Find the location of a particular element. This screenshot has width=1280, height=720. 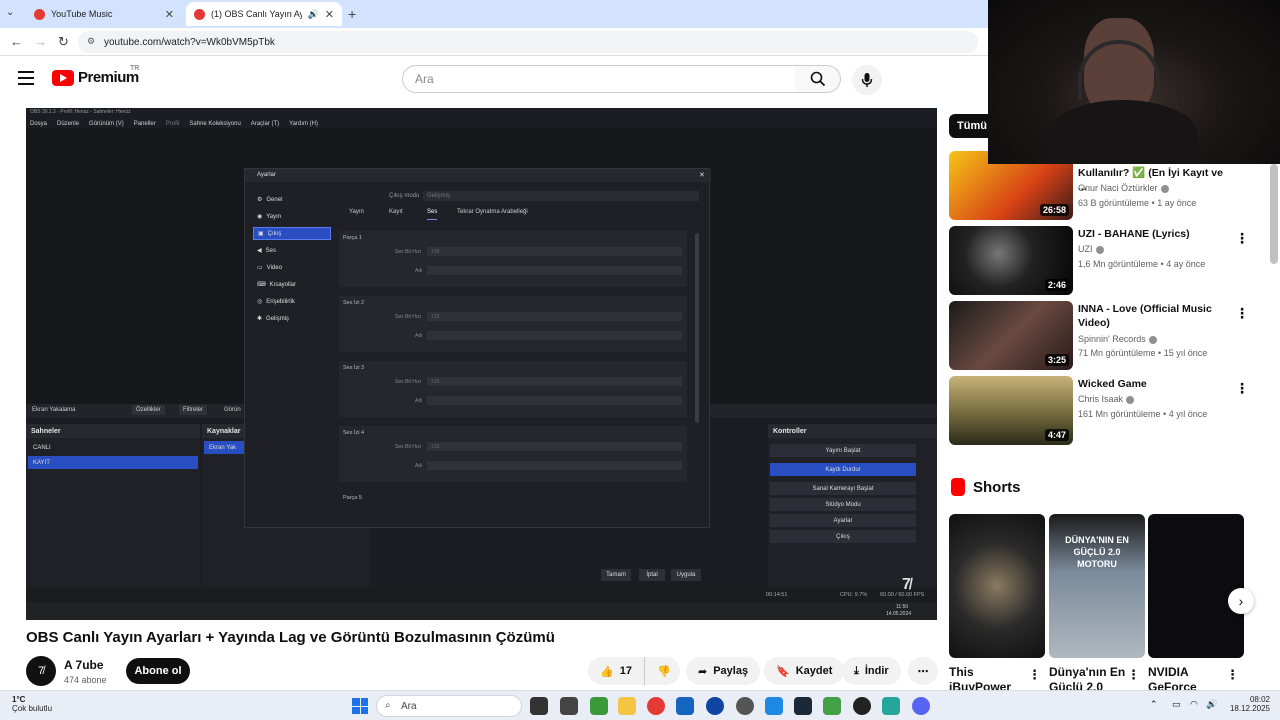

reload-icon: ↻ is located at coordinates (63, 42).